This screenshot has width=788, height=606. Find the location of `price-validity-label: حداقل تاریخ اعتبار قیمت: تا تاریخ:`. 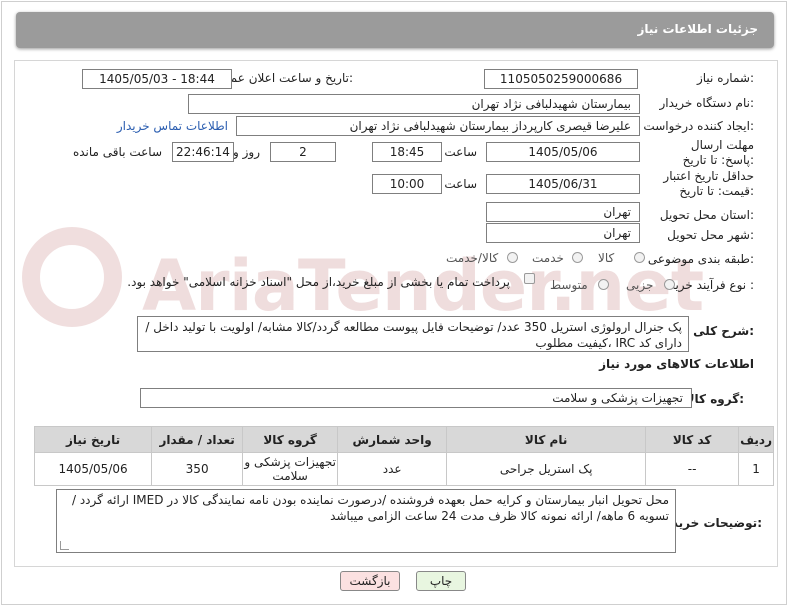

price-validity-label: حداقل تاریخ اعتبار قیمت: تا تاریخ: is located at coordinates (708, 183).